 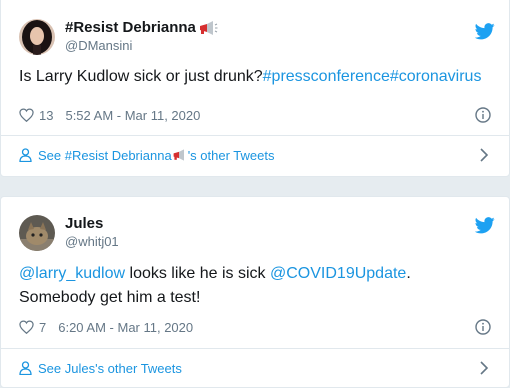 What do you see at coordinates (326, 76) in the screenshot?
I see `hashtag-link: #pressconference` at bounding box center [326, 76].